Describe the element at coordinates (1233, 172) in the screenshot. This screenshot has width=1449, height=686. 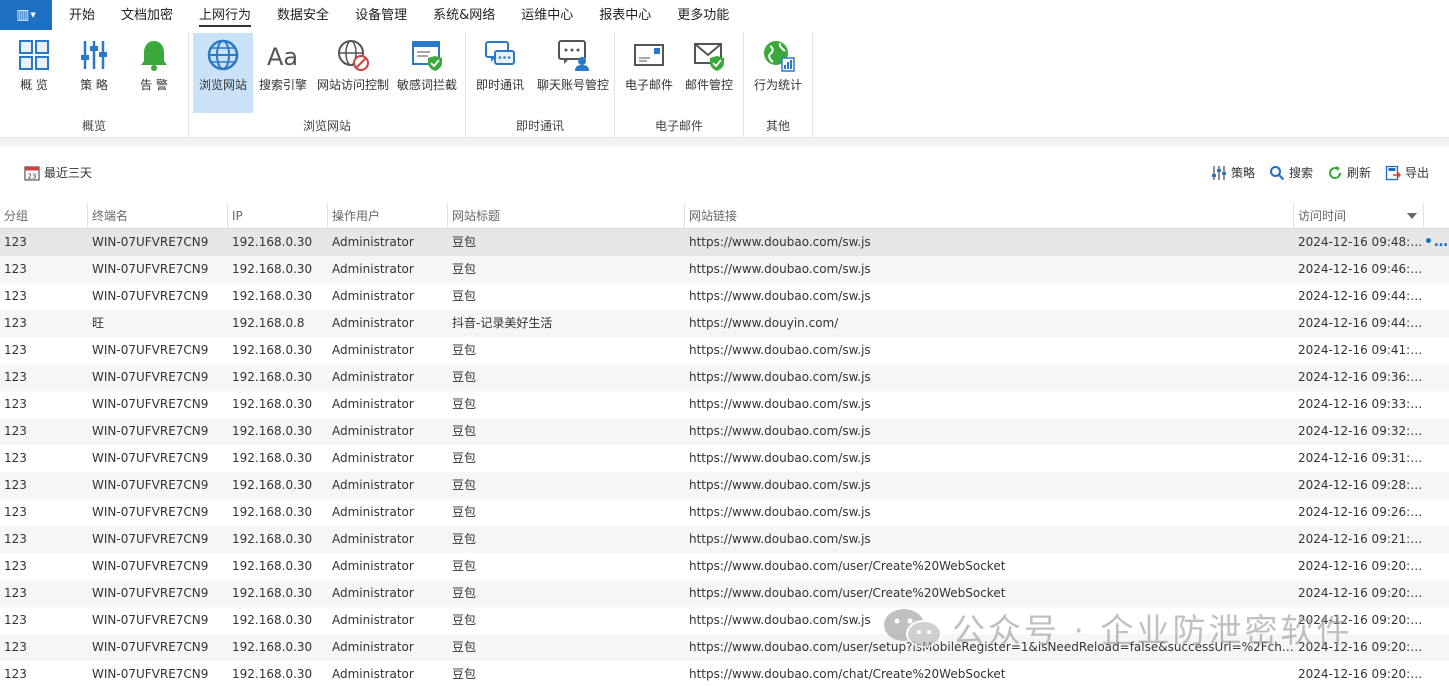
I see `policy-action-button: 策略` at that location.